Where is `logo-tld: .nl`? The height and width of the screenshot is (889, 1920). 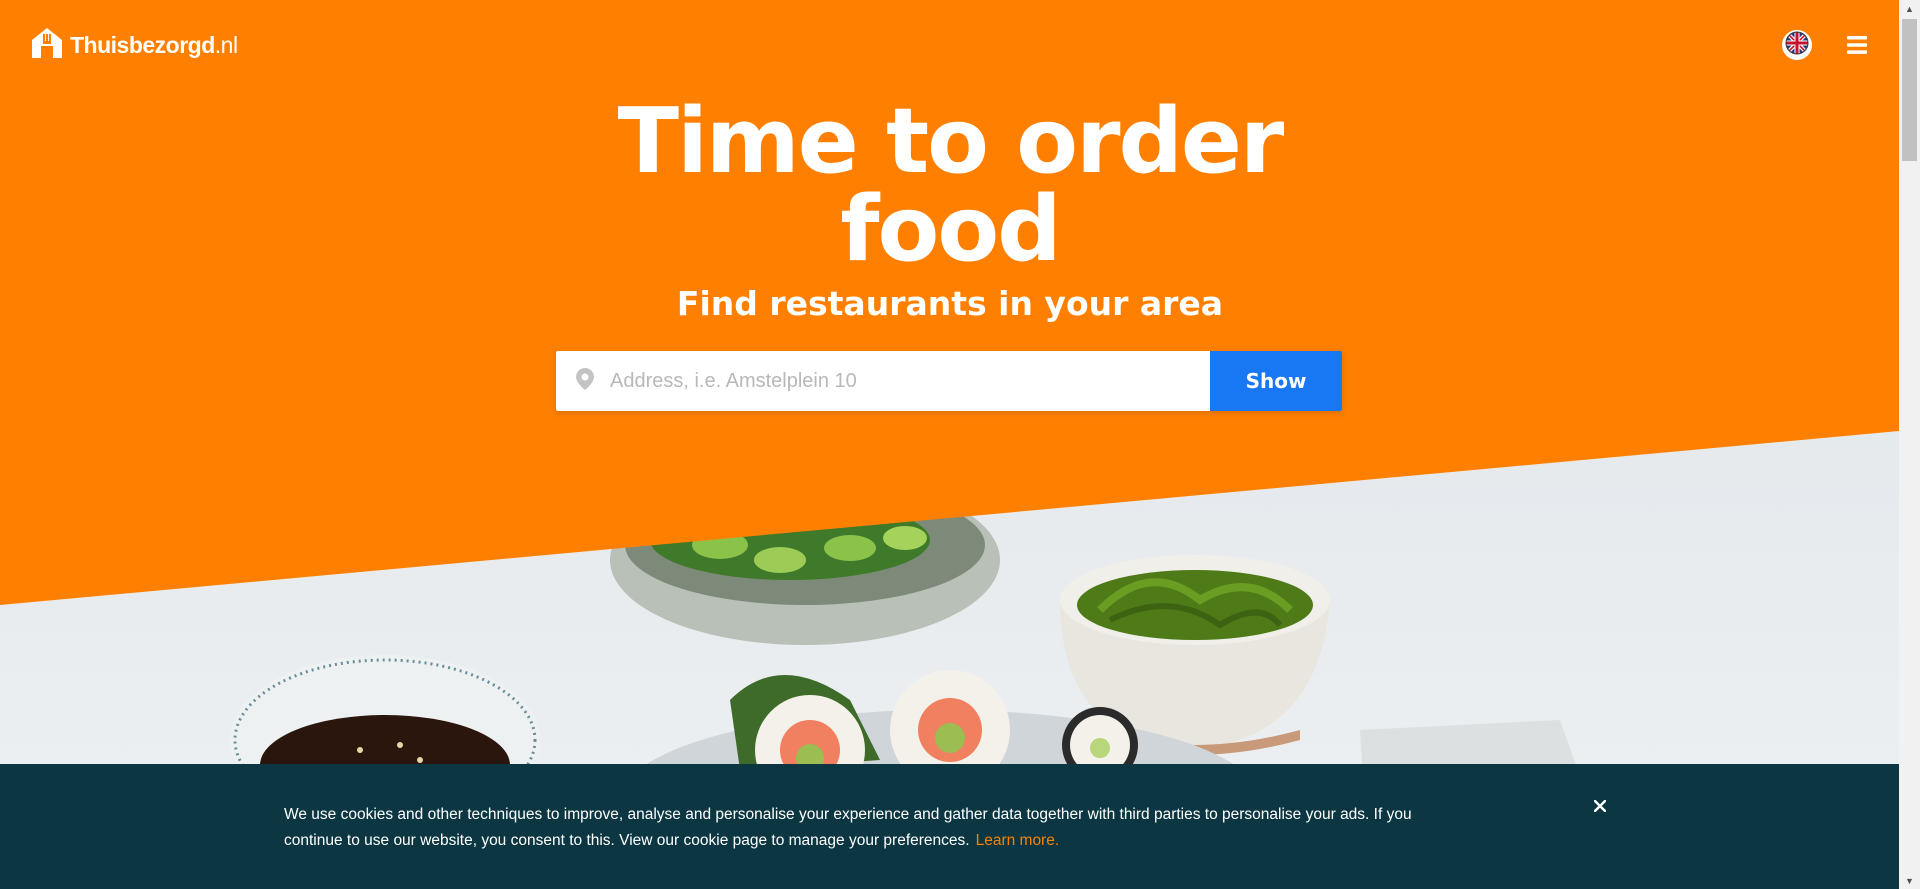
logo-tld: .nl is located at coordinates (226, 45).